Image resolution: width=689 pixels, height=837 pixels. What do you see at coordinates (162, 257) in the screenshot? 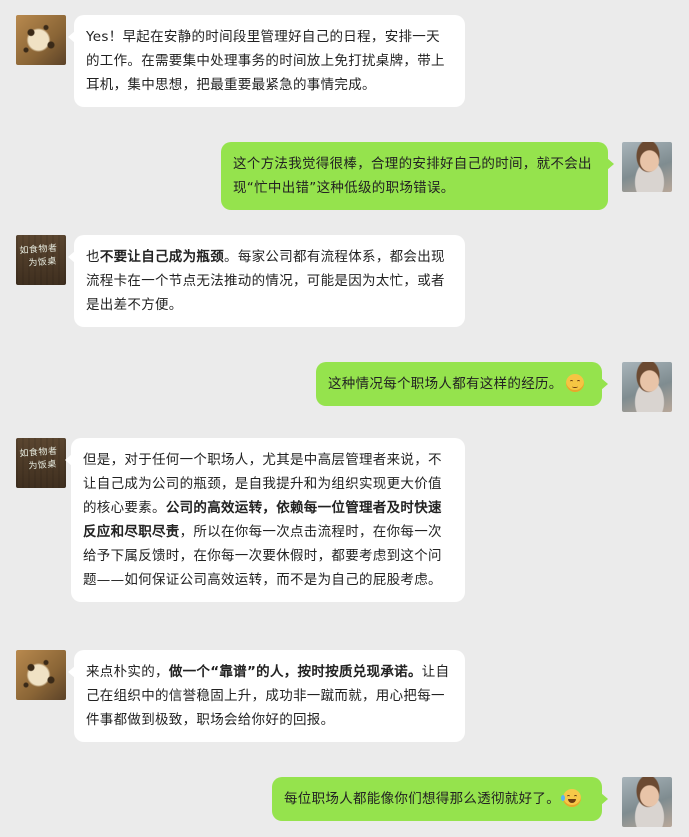
I see `message-text-bold: 不要让自己成为瓶颈` at bounding box center [162, 257].